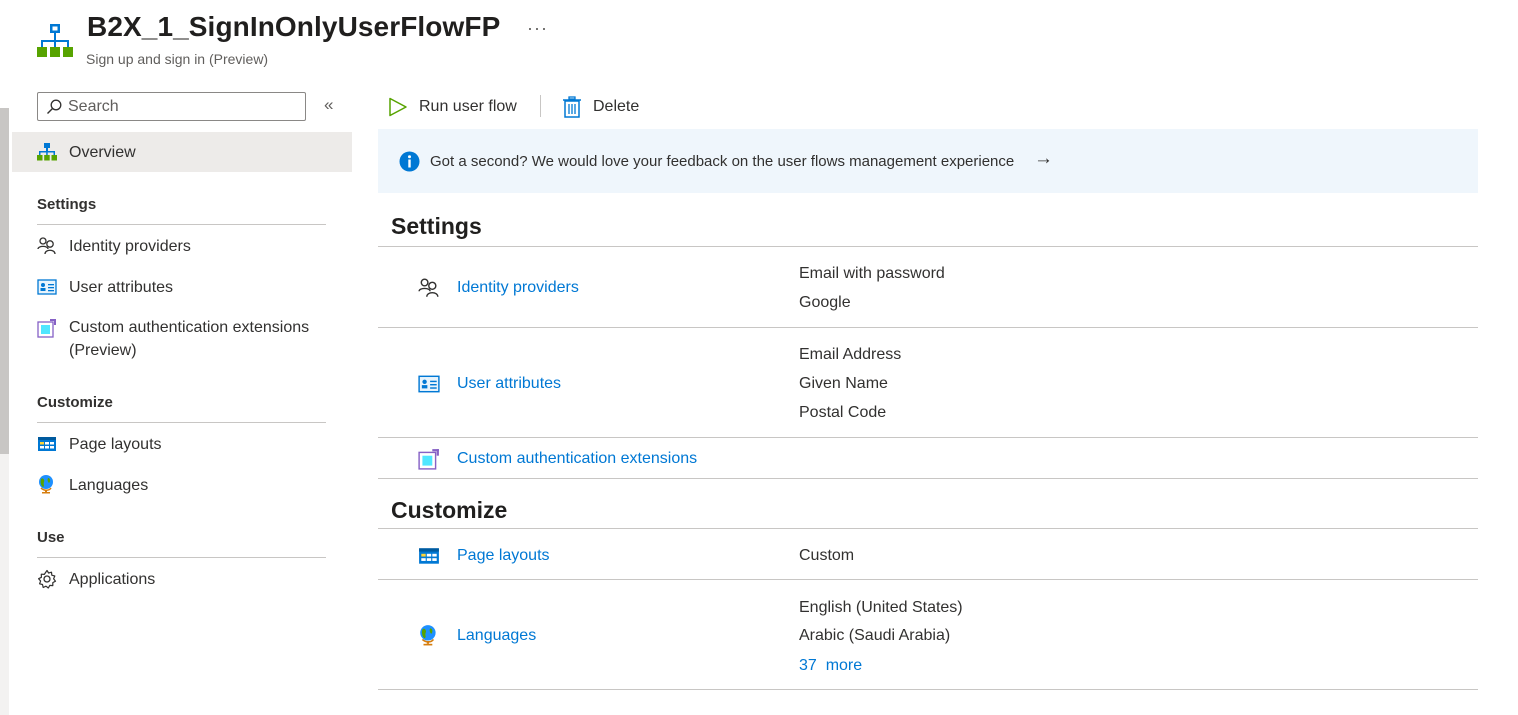  What do you see at coordinates (67, 204) in the screenshot?
I see `sidebar-section-settings: Settings` at bounding box center [67, 204].